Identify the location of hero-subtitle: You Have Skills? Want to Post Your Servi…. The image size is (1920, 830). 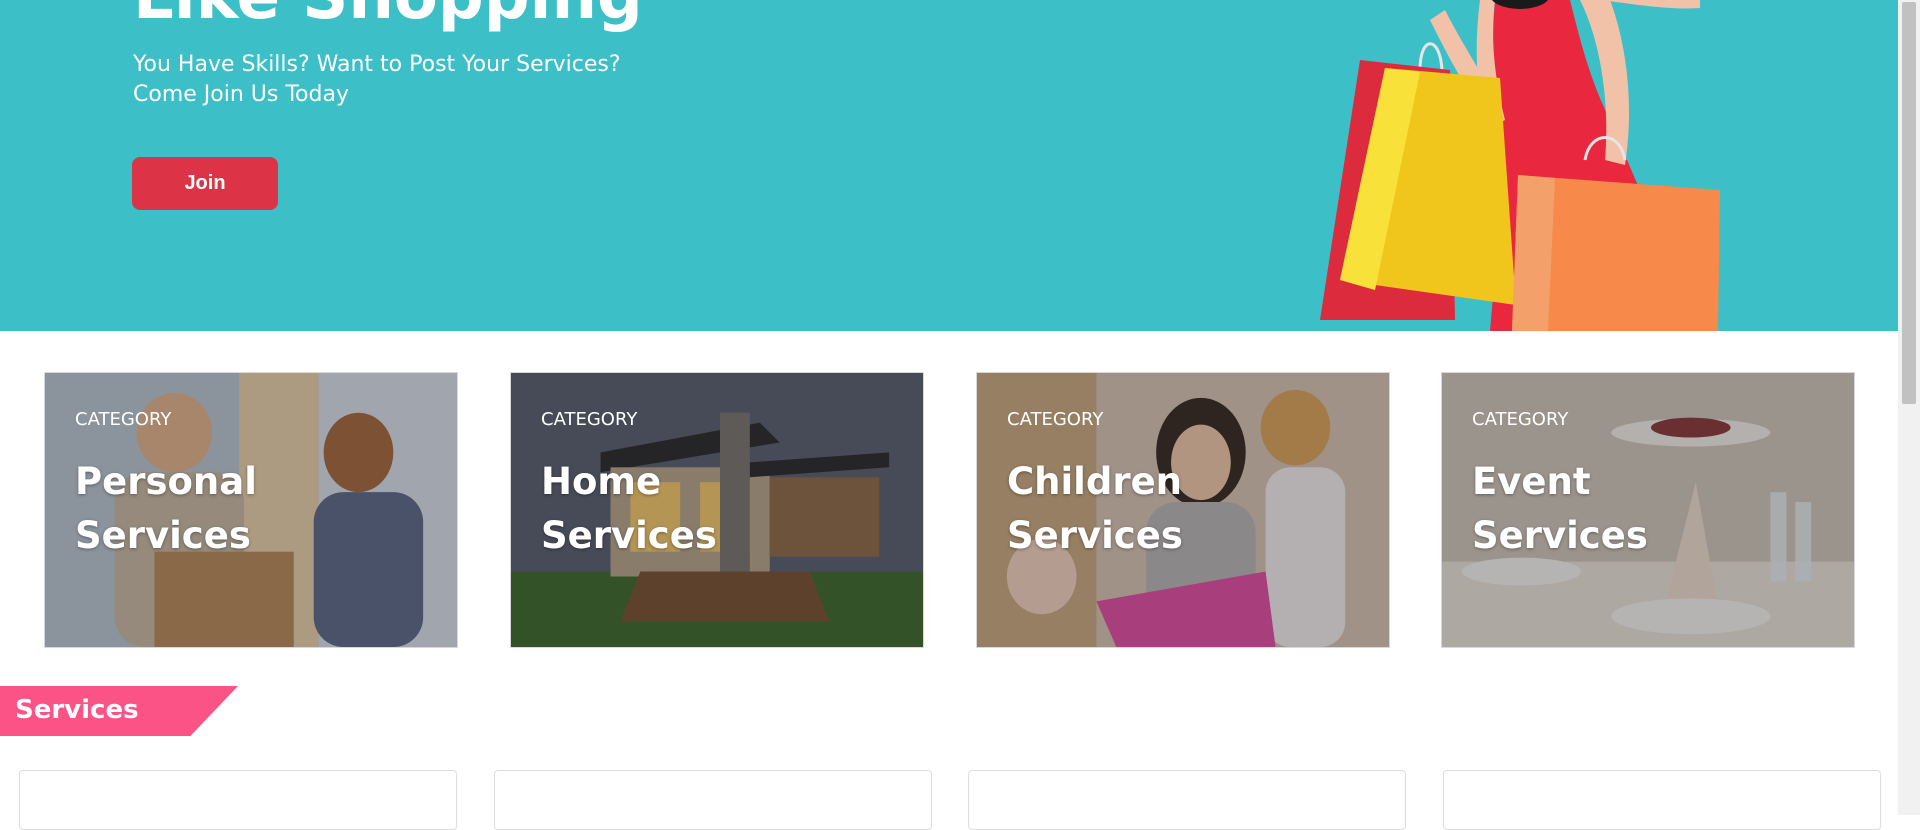
(377, 80).